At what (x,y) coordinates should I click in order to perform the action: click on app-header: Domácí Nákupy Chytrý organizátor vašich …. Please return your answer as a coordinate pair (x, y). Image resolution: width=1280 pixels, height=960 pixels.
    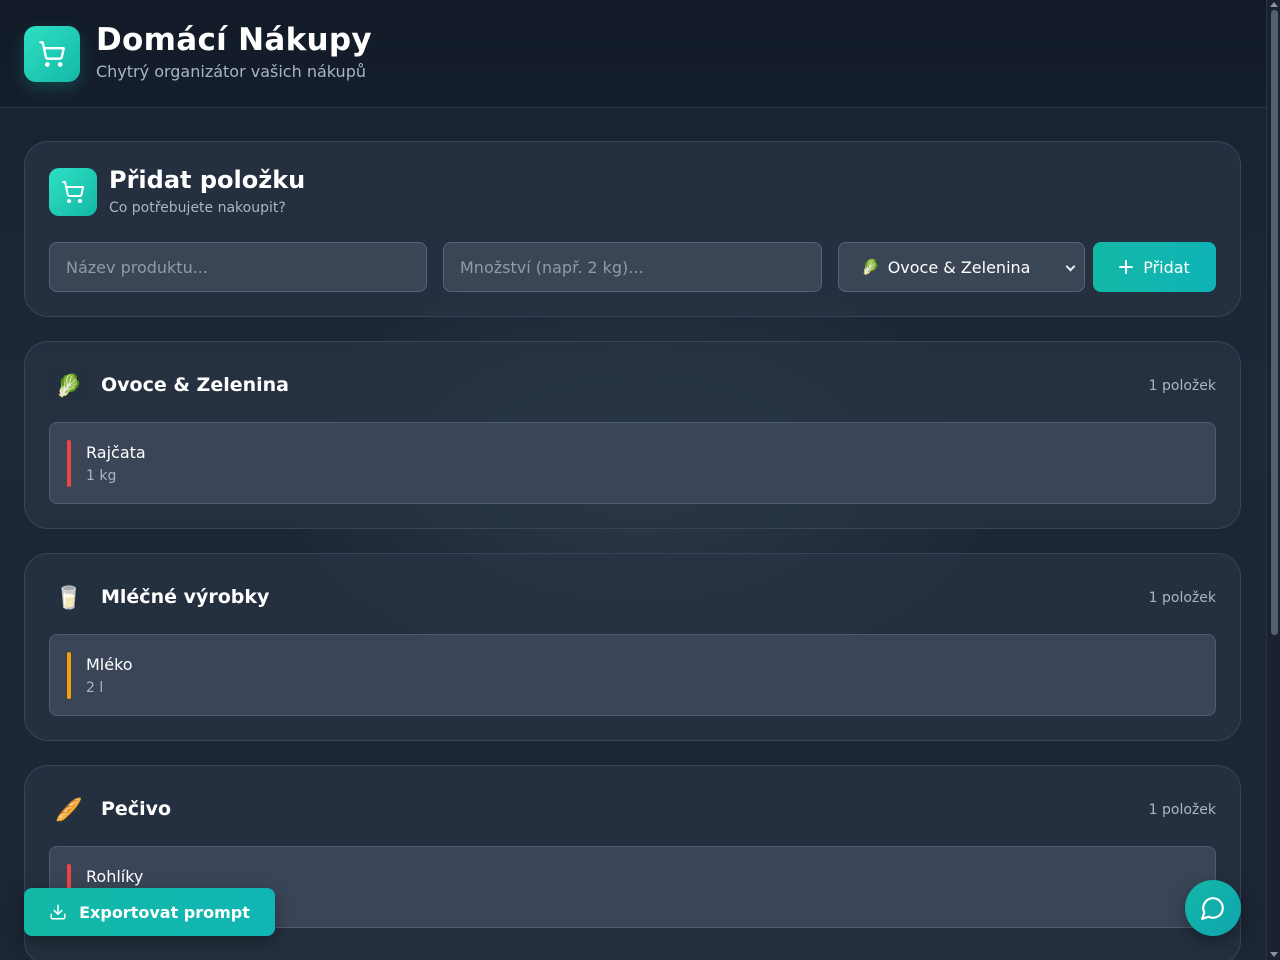
    Looking at the image, I should click on (633, 54).